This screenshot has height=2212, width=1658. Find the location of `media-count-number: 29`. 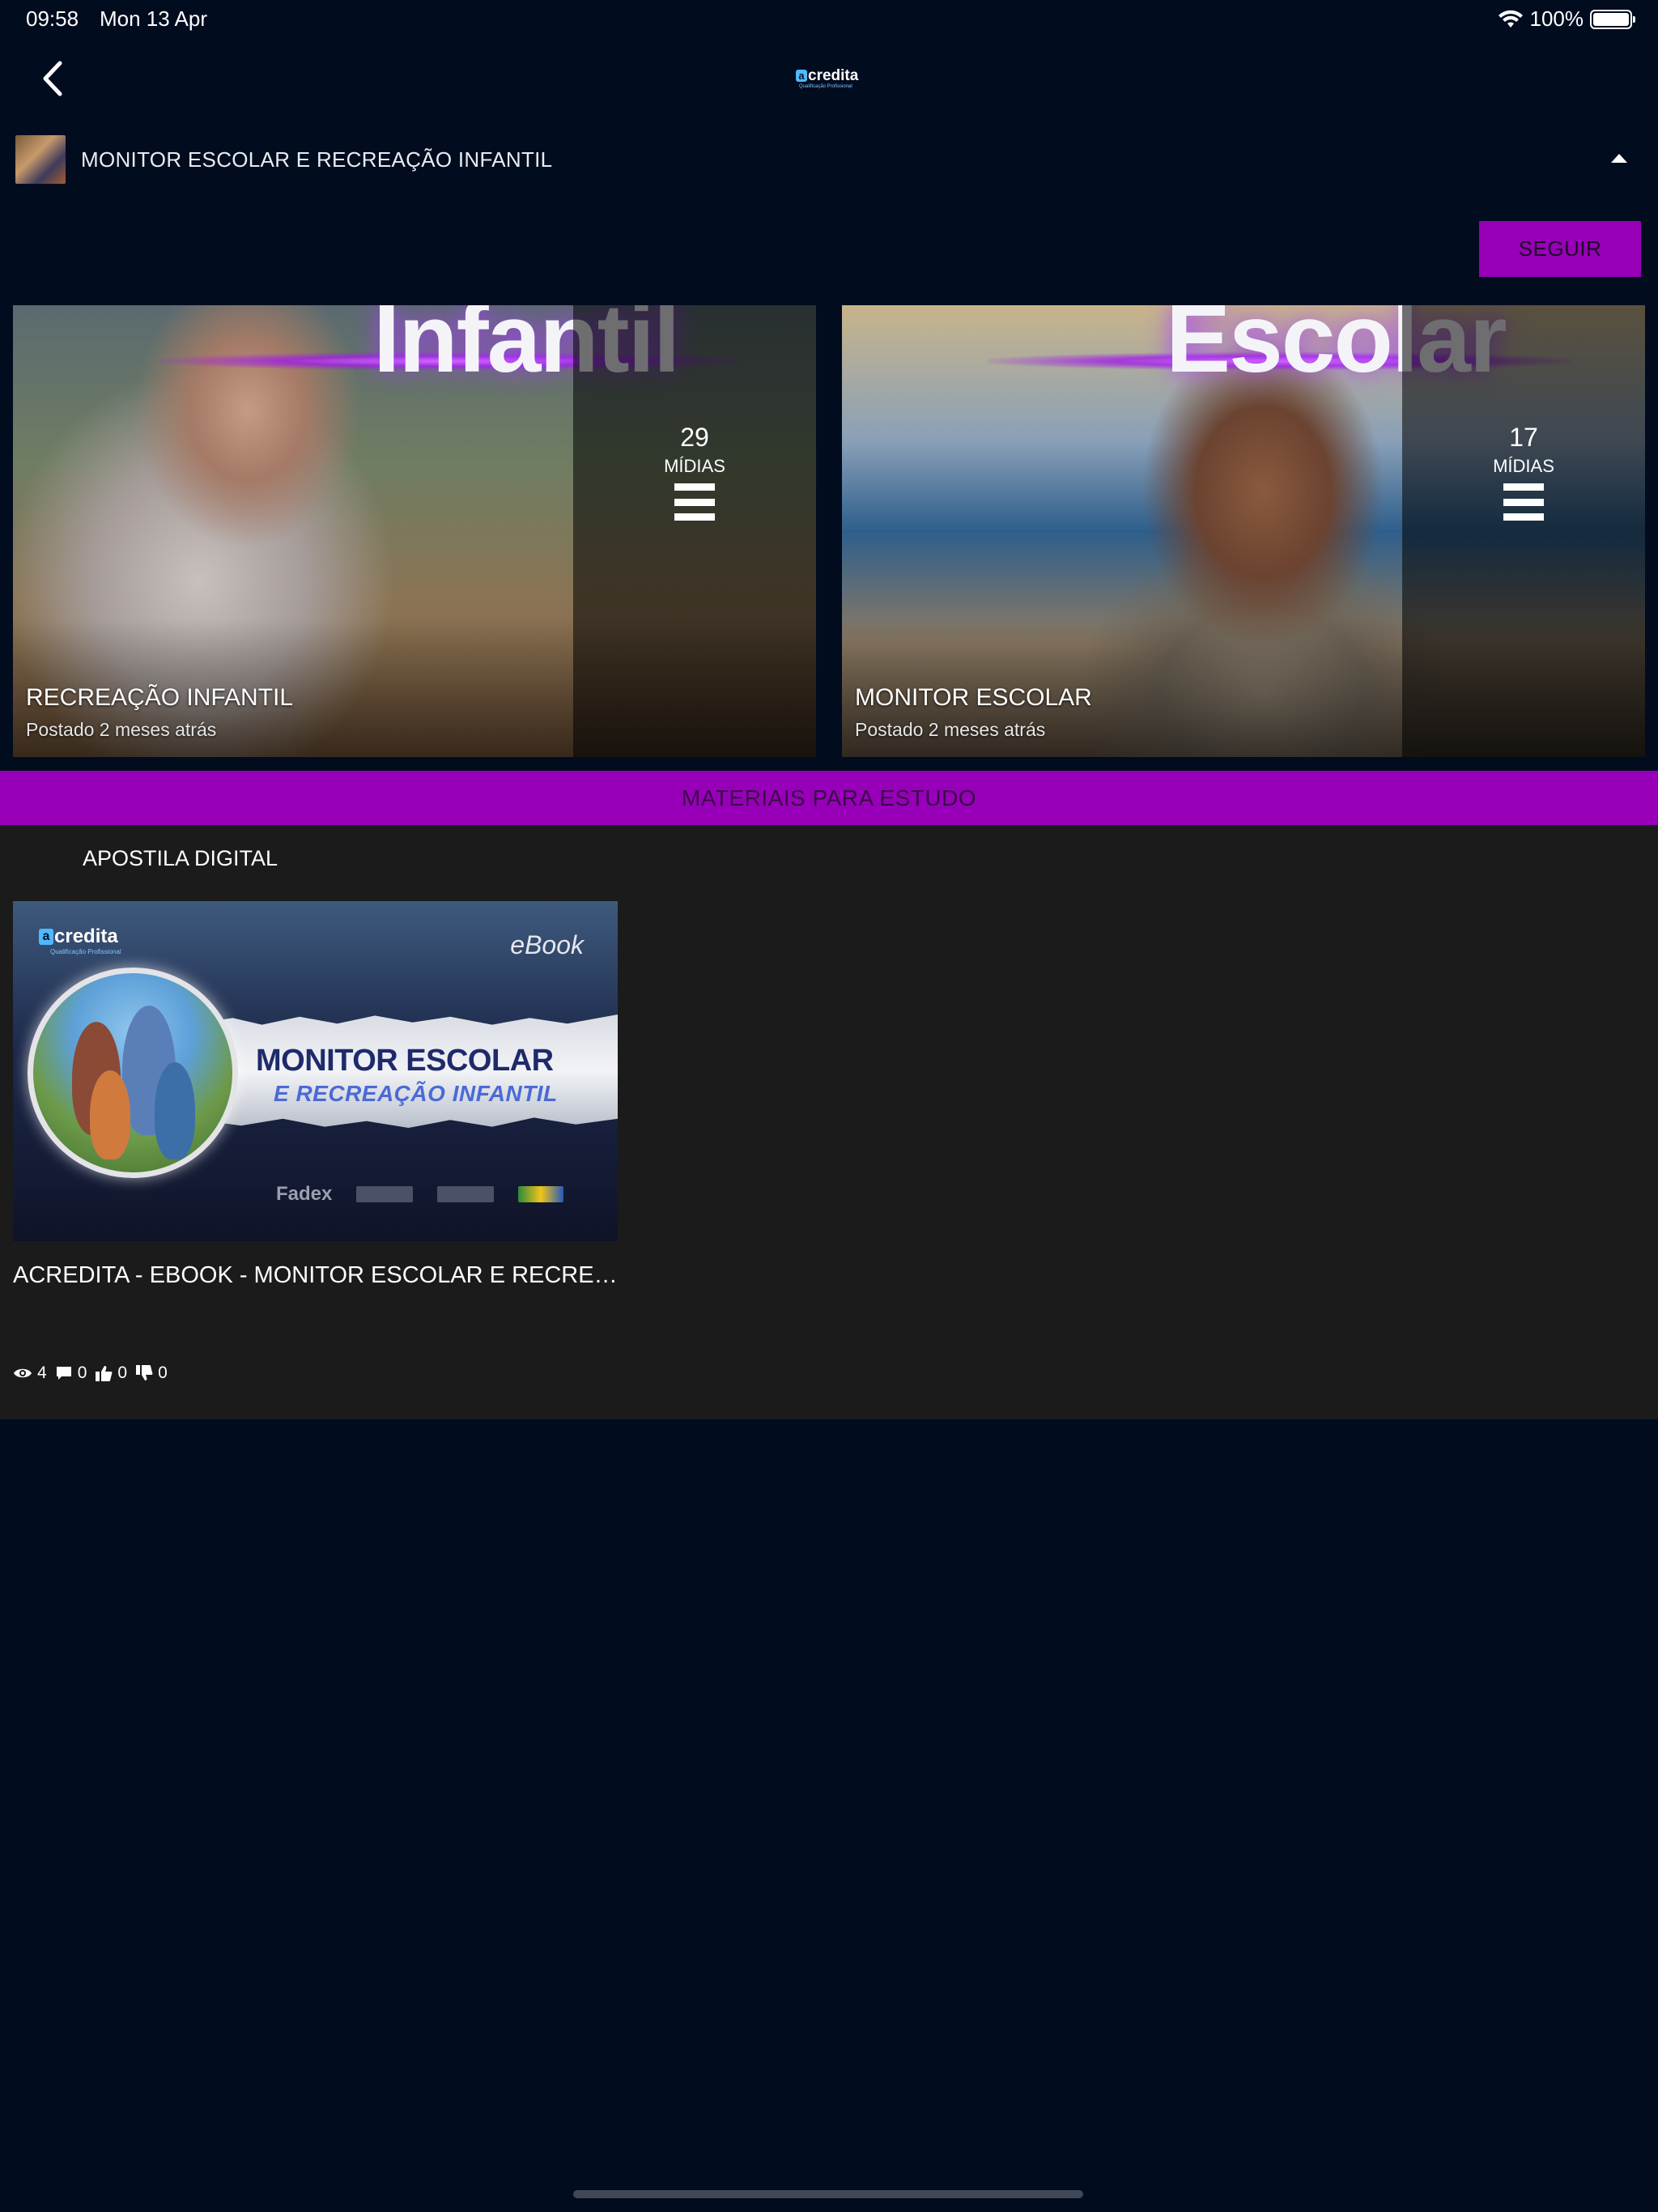

media-count-number: 29 is located at coordinates (694, 438).